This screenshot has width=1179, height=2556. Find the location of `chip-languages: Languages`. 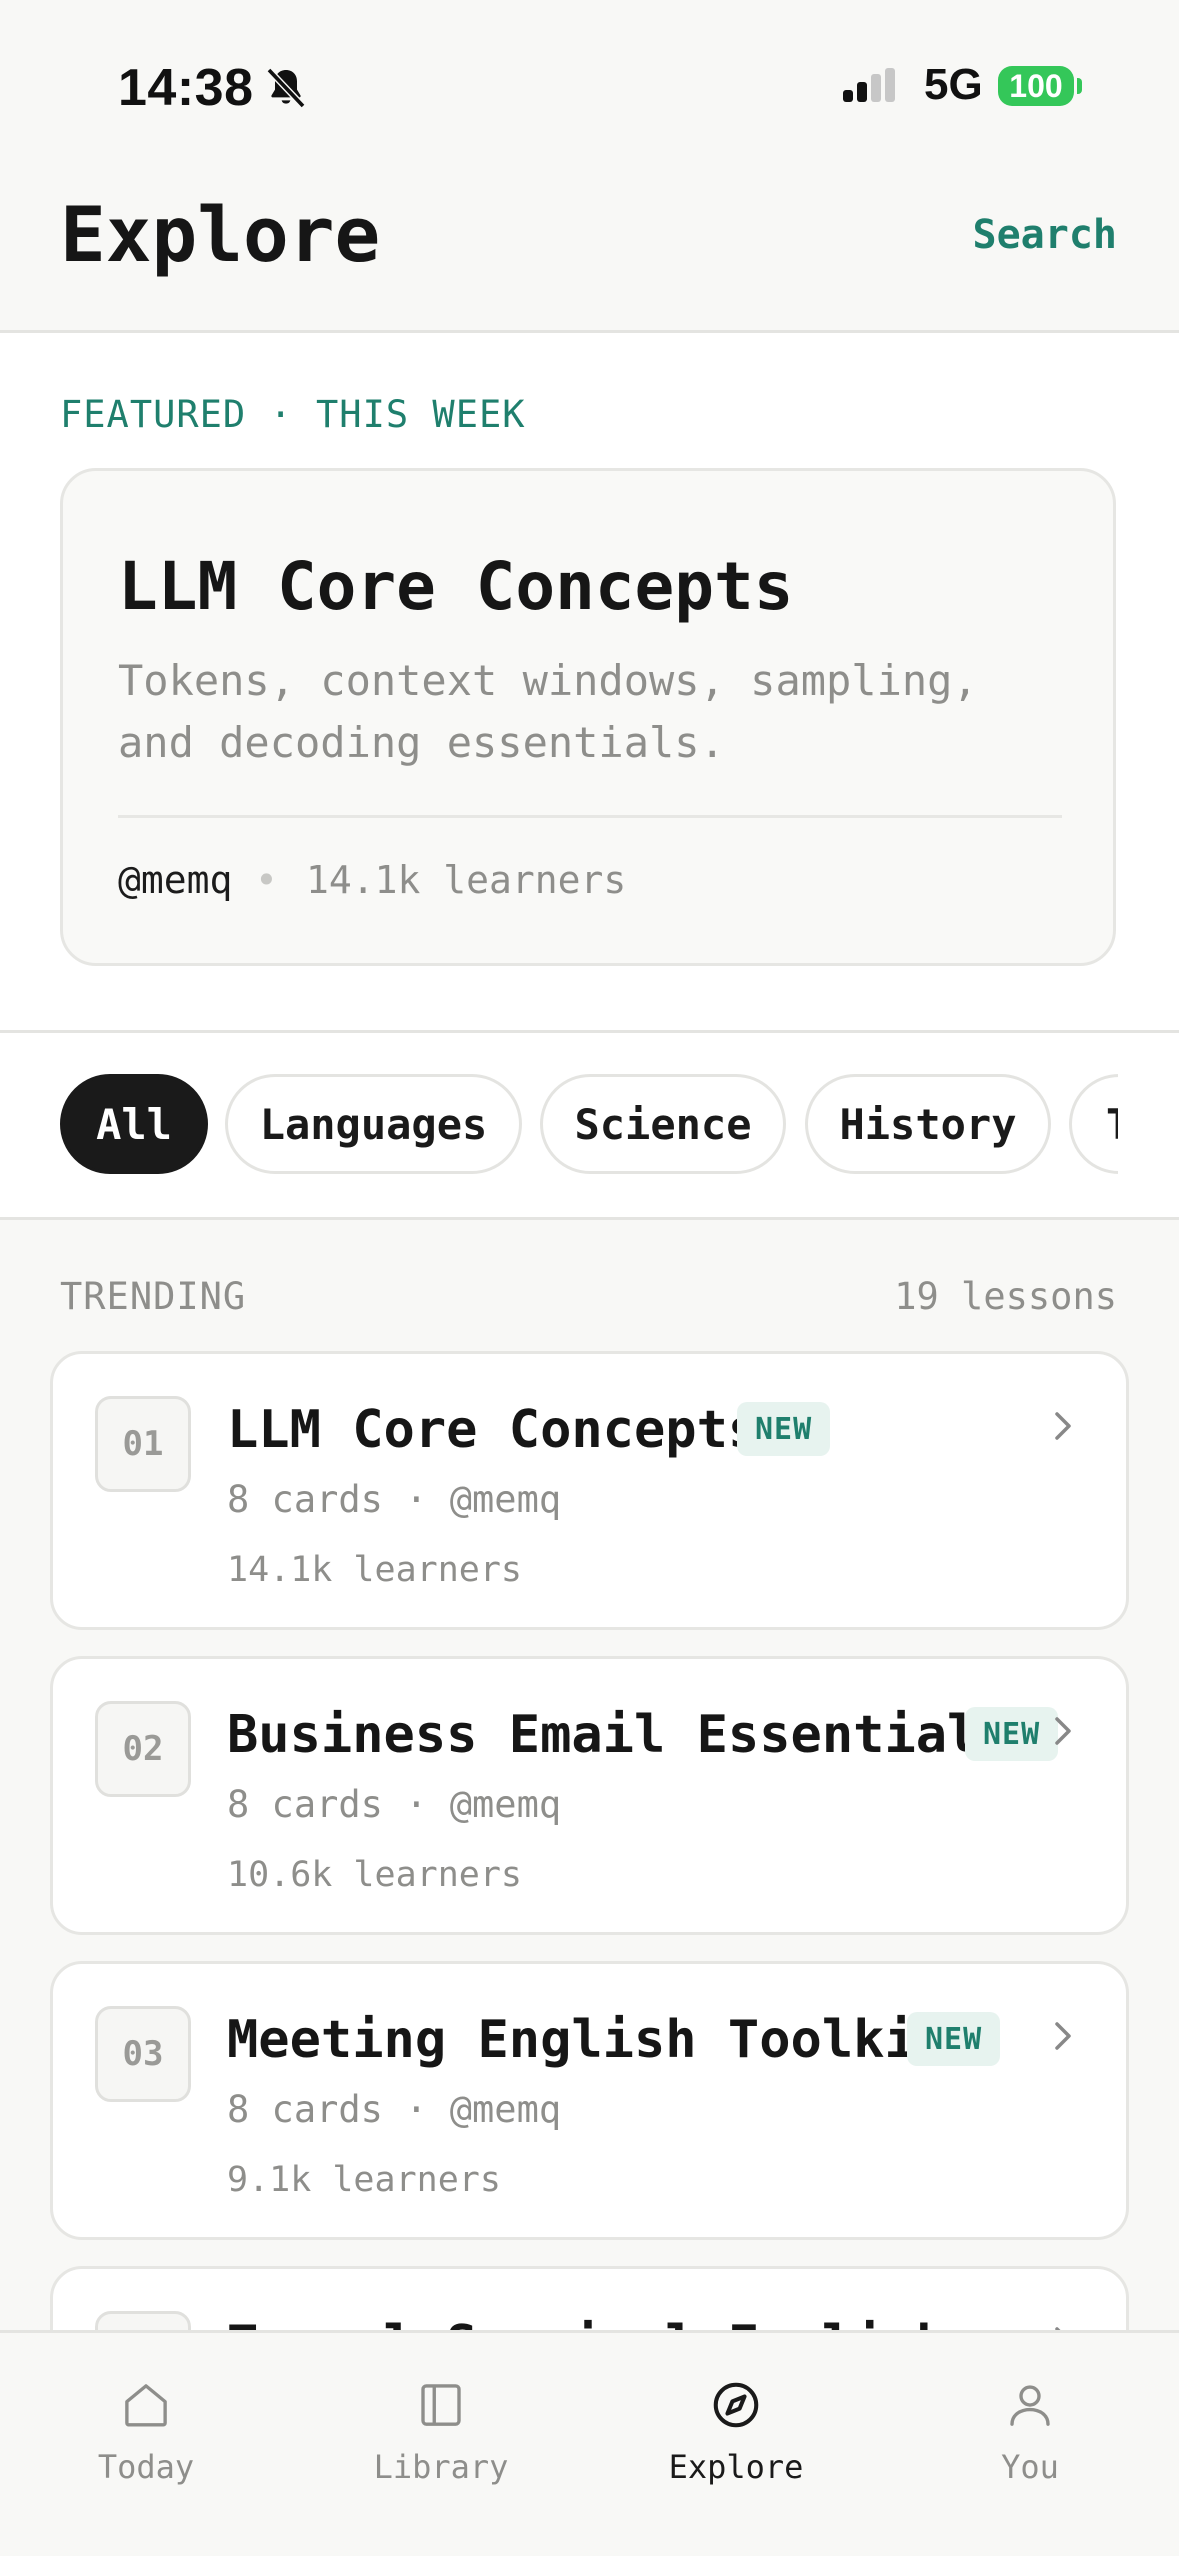

chip-languages: Languages is located at coordinates (373, 1124).